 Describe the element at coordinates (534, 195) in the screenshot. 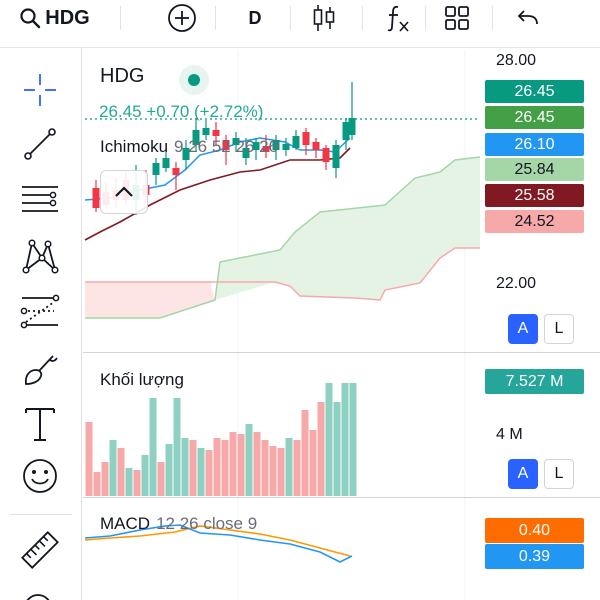

I see `price-label: 25.58` at that location.